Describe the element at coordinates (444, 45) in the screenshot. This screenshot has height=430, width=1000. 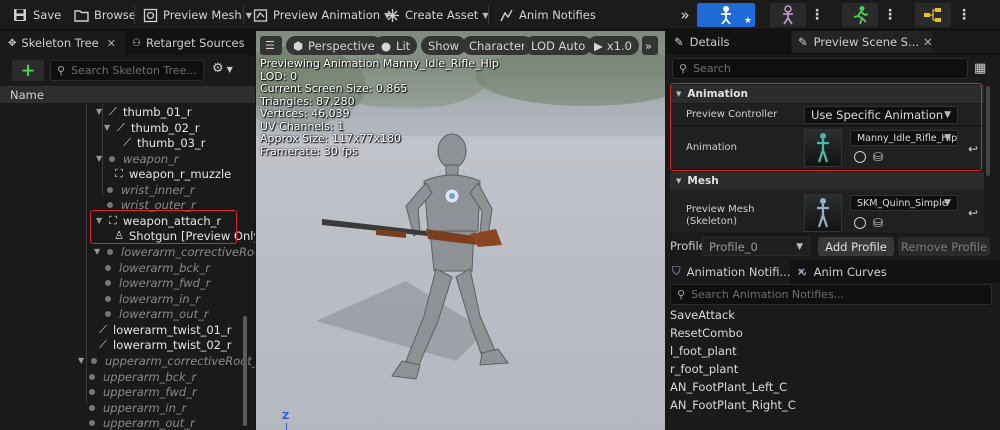
I see `show-button: Show` at that location.